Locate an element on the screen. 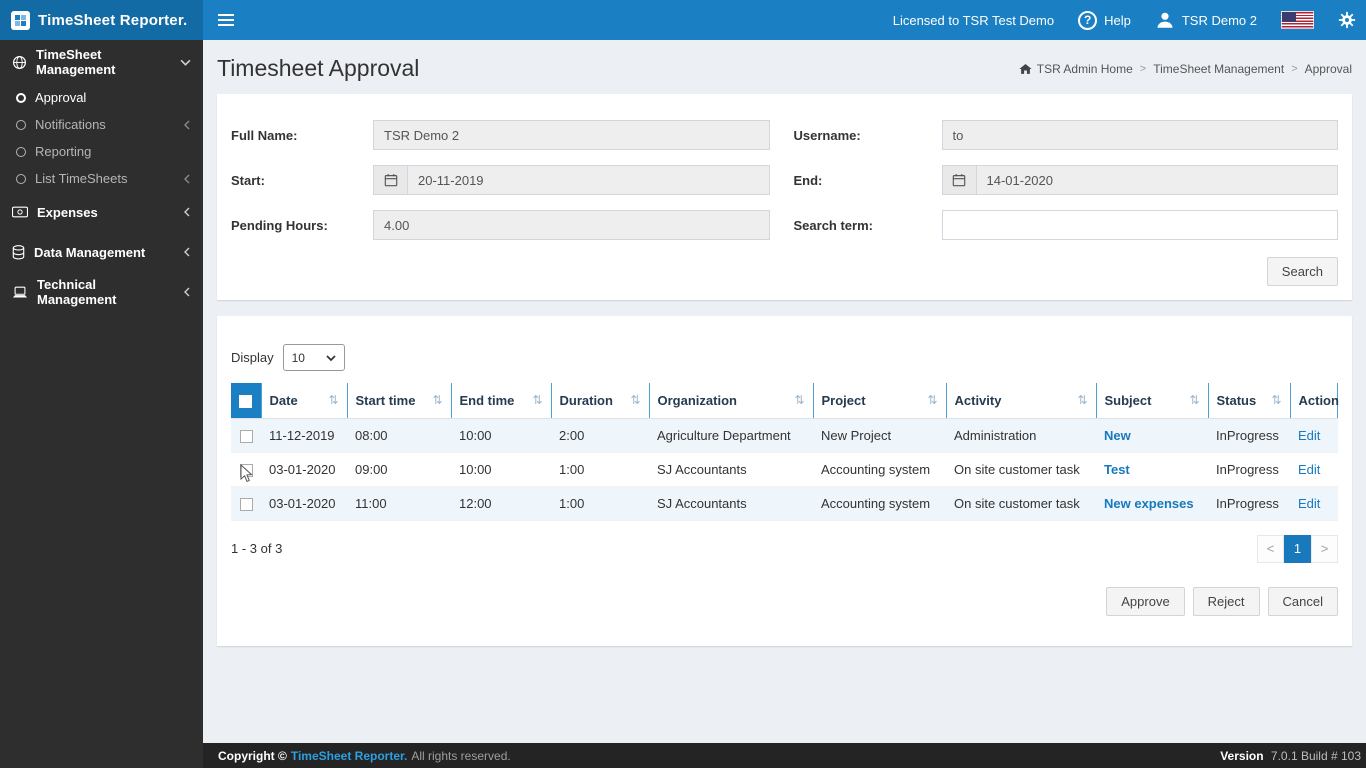  subject-link: New expenses is located at coordinates (1149, 503).